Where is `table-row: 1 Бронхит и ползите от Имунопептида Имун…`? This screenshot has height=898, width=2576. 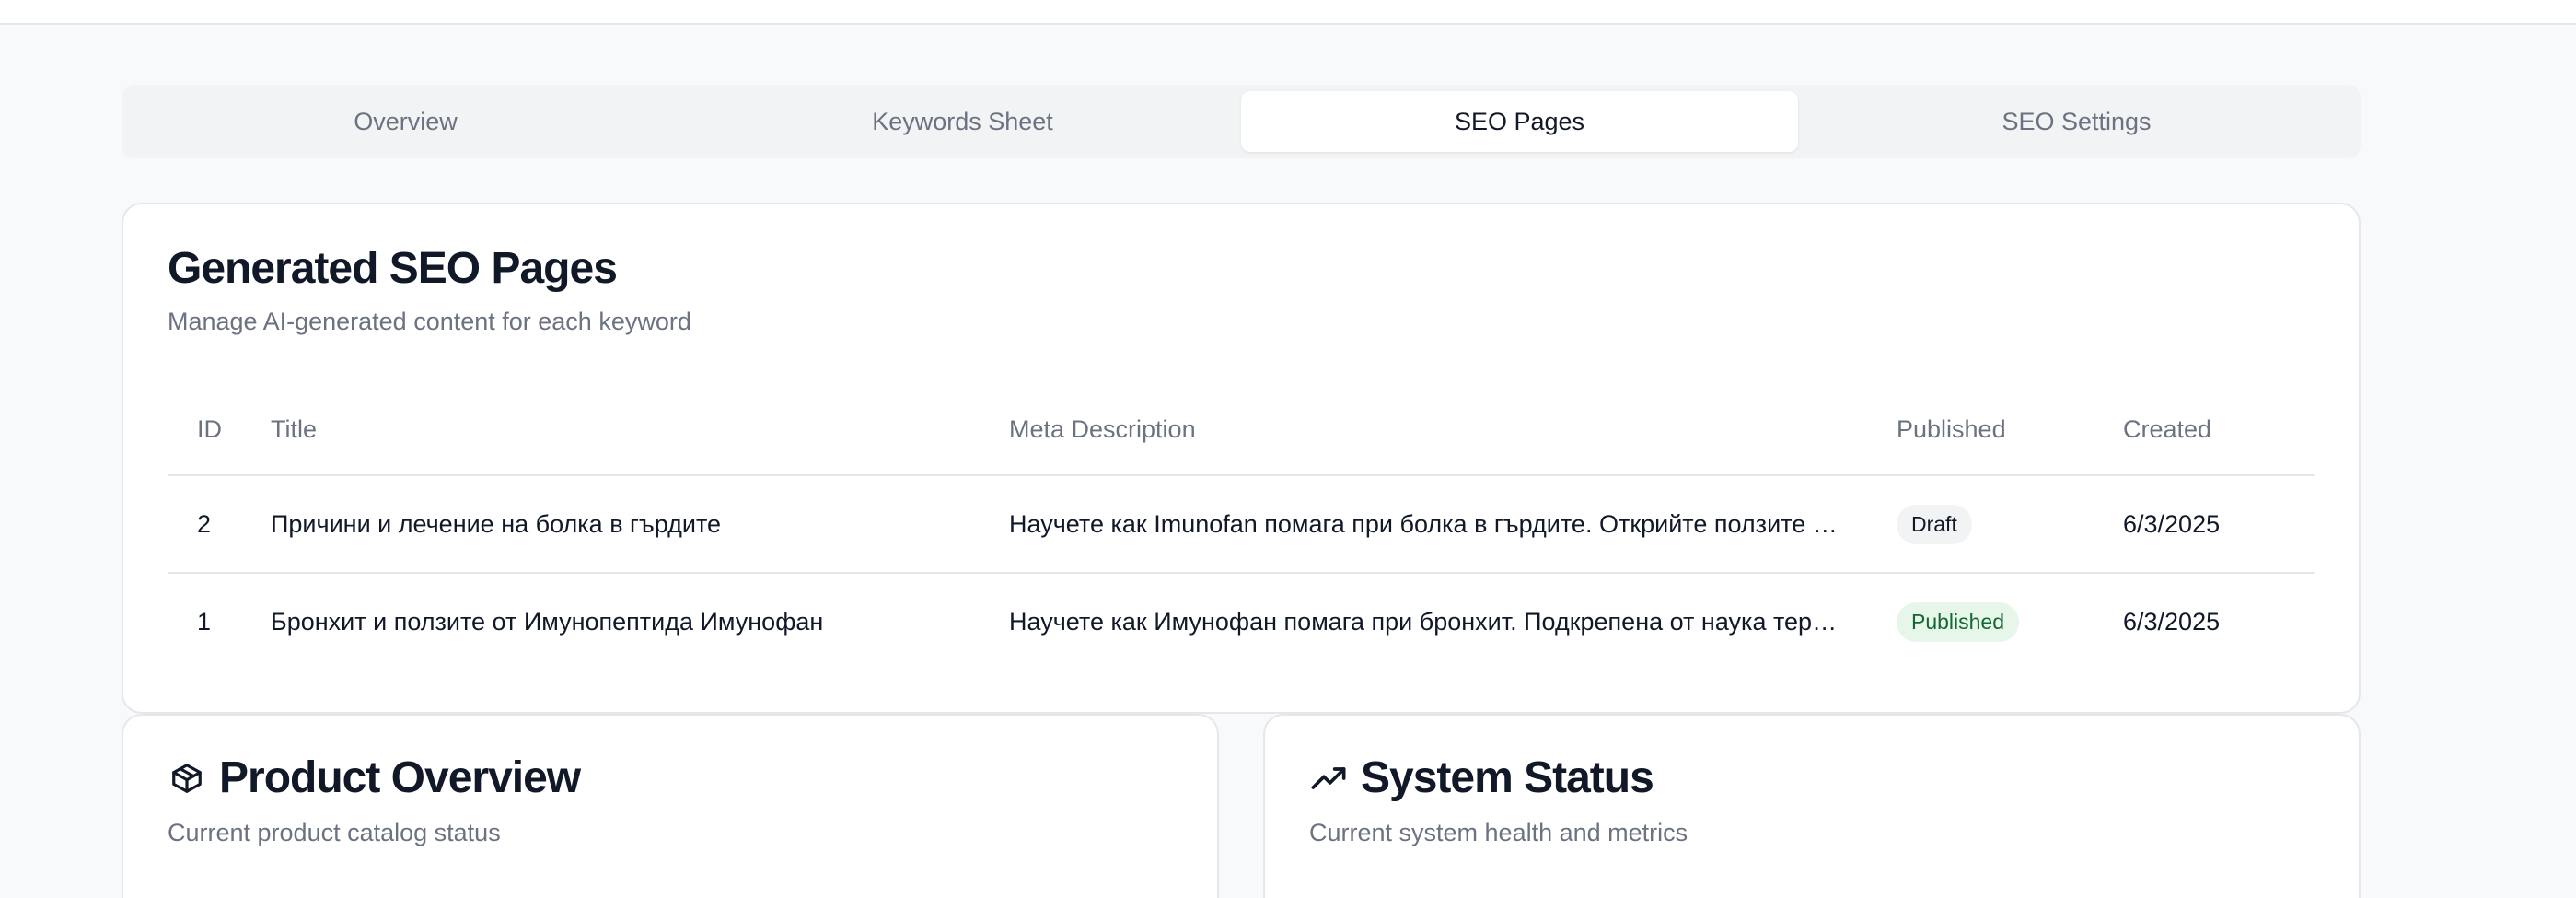
table-row: 1 Бронхит и ползите от Имунопептида Имун… is located at coordinates (1241, 622).